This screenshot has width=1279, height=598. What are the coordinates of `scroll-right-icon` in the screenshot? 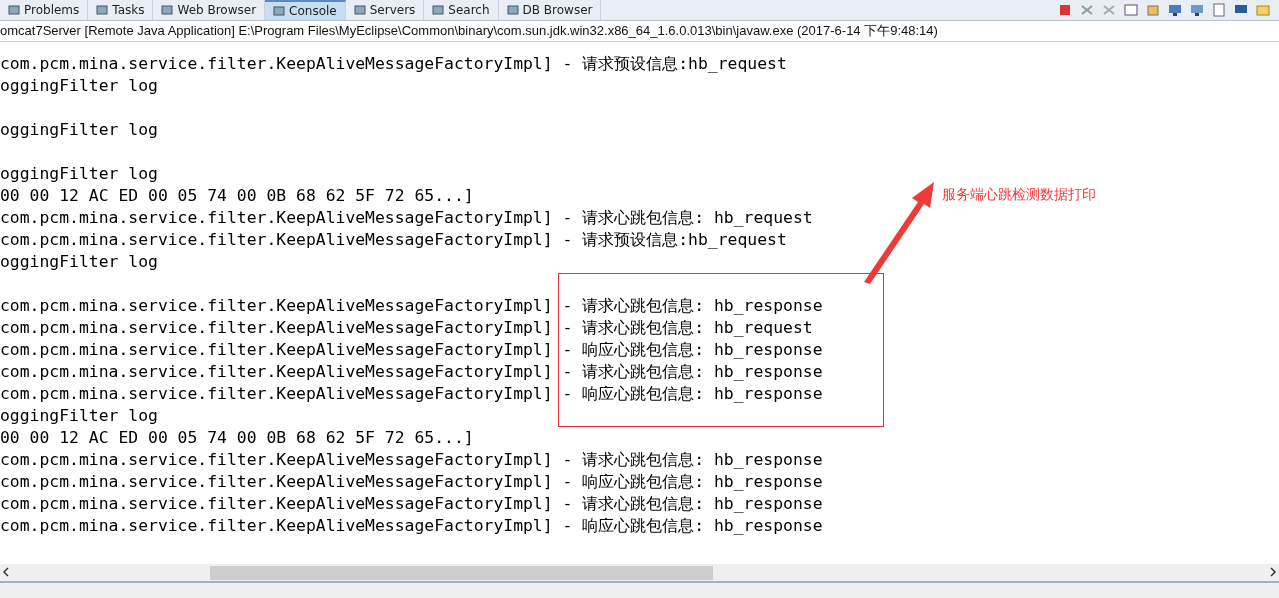 It's located at (1273, 572).